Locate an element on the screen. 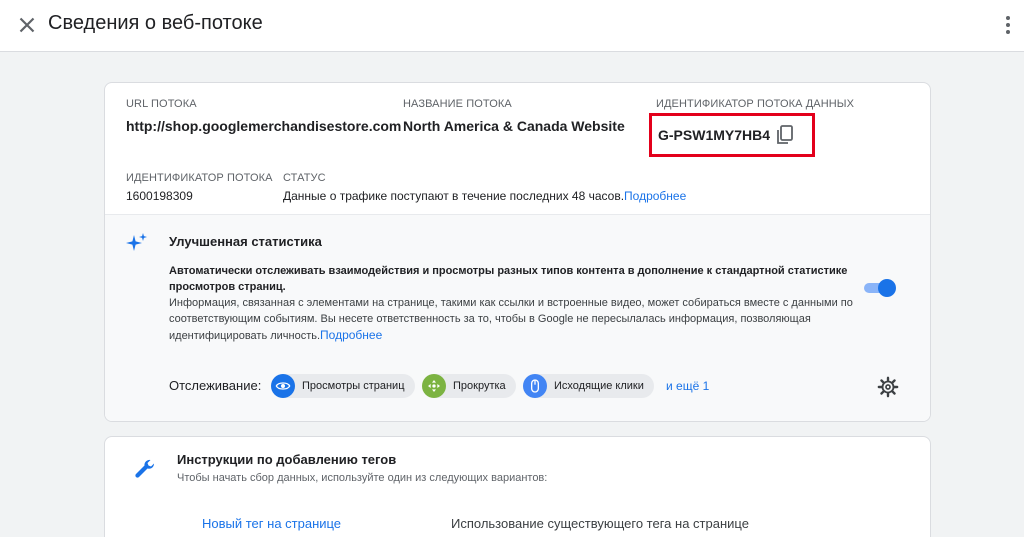 Image resolution: width=1024 pixels, height=537 pixels. enhanced-learn-more-link: Подробнее is located at coordinates (351, 335).